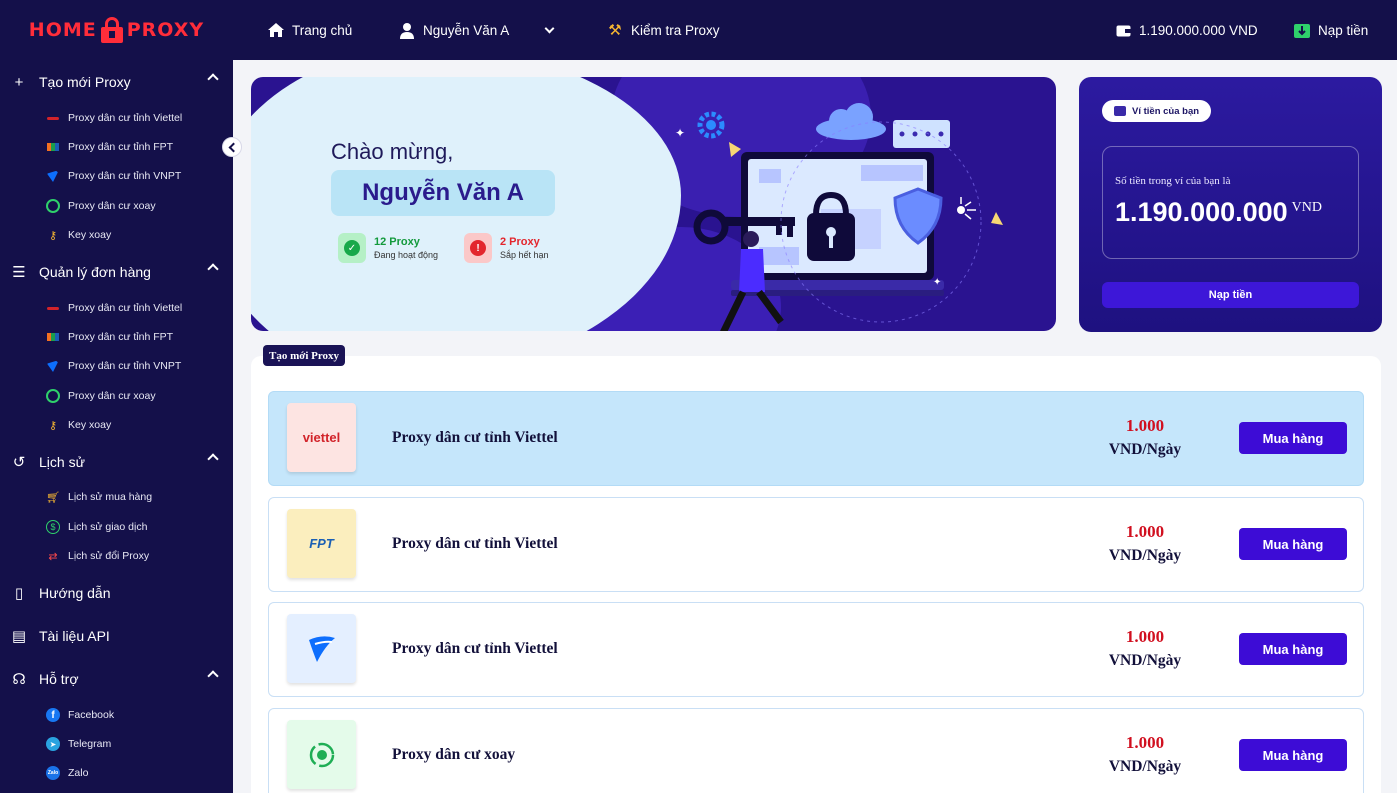  I want to click on price-amount: 1.000, so click(1145, 531).